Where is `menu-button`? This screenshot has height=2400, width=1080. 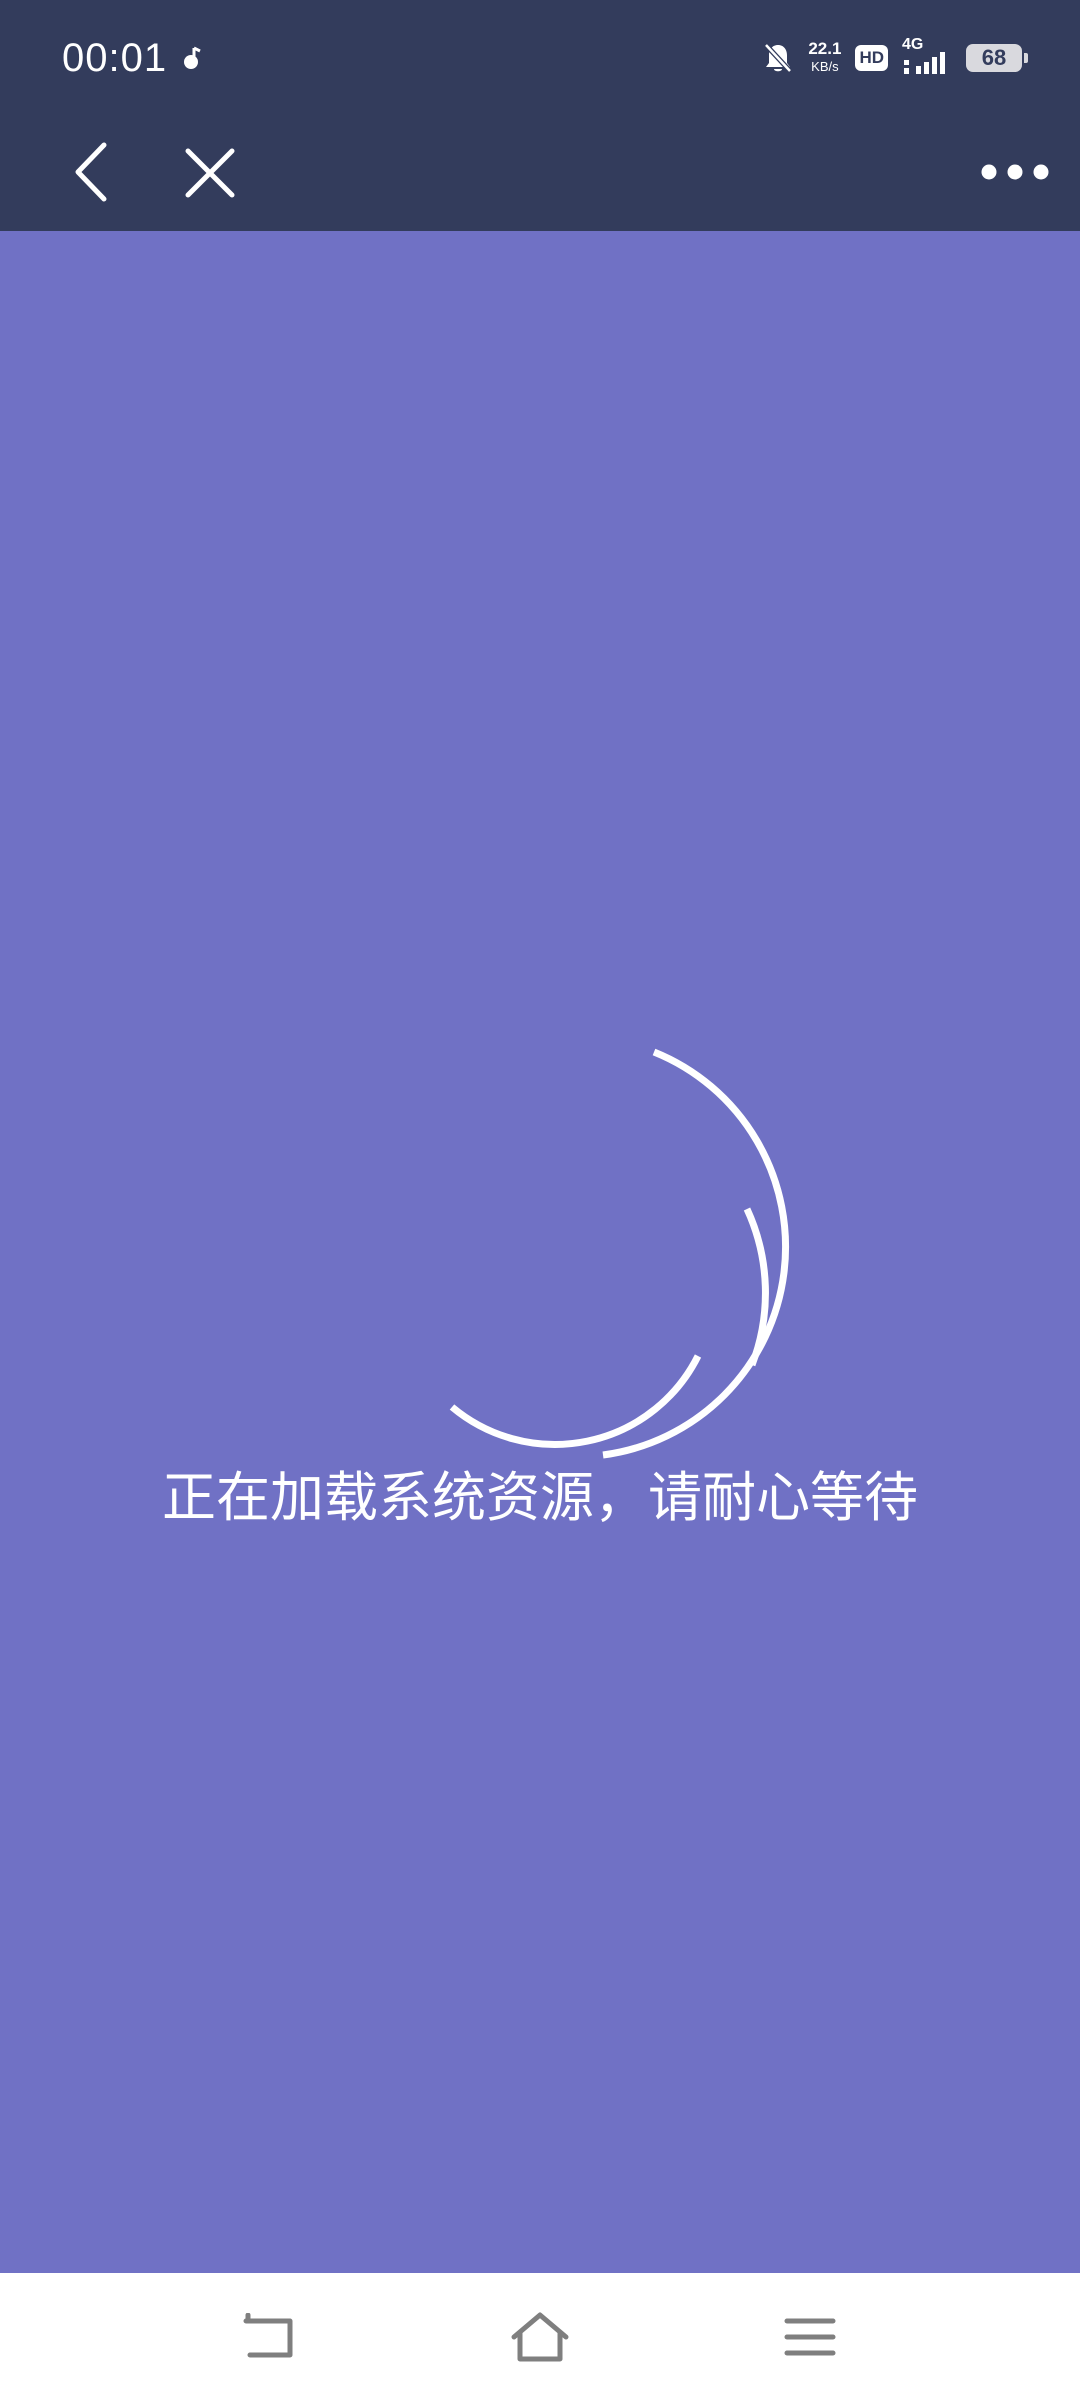 menu-button is located at coordinates (810, 2337).